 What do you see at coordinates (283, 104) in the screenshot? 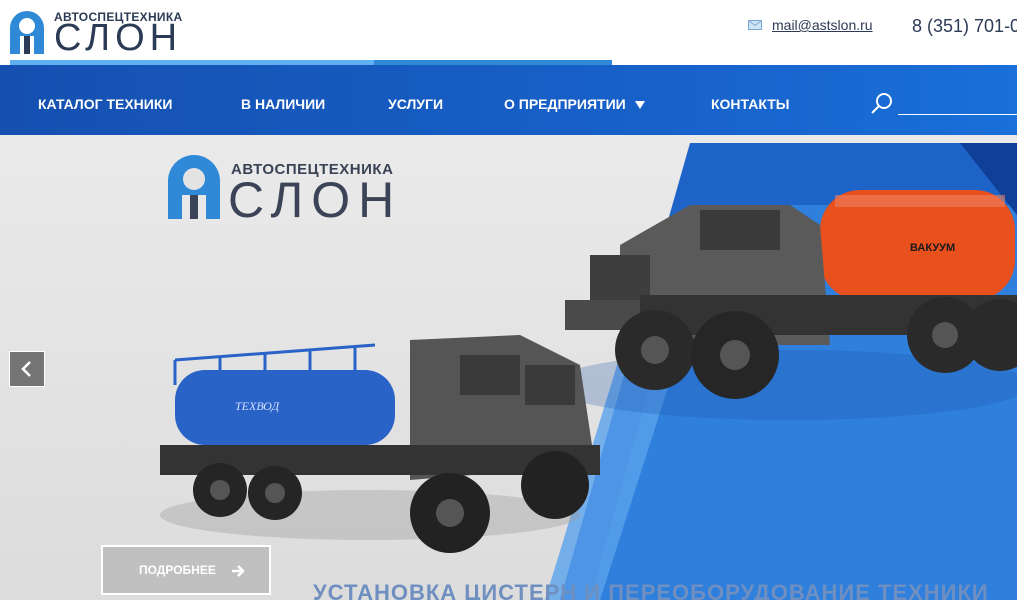
I see `nav-in-stock: В НАЛИЧИИ` at bounding box center [283, 104].